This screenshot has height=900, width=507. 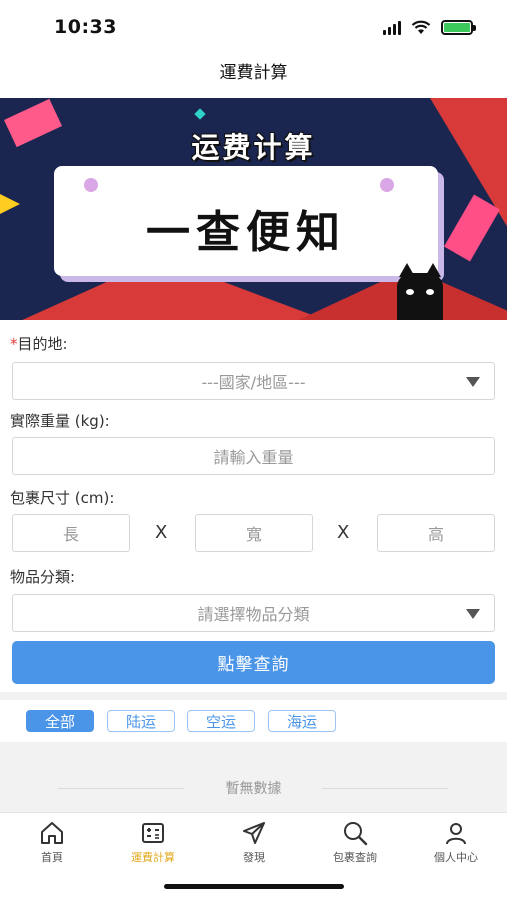 I want to click on destination-select: ---國家/地區---, so click(x=253, y=381).